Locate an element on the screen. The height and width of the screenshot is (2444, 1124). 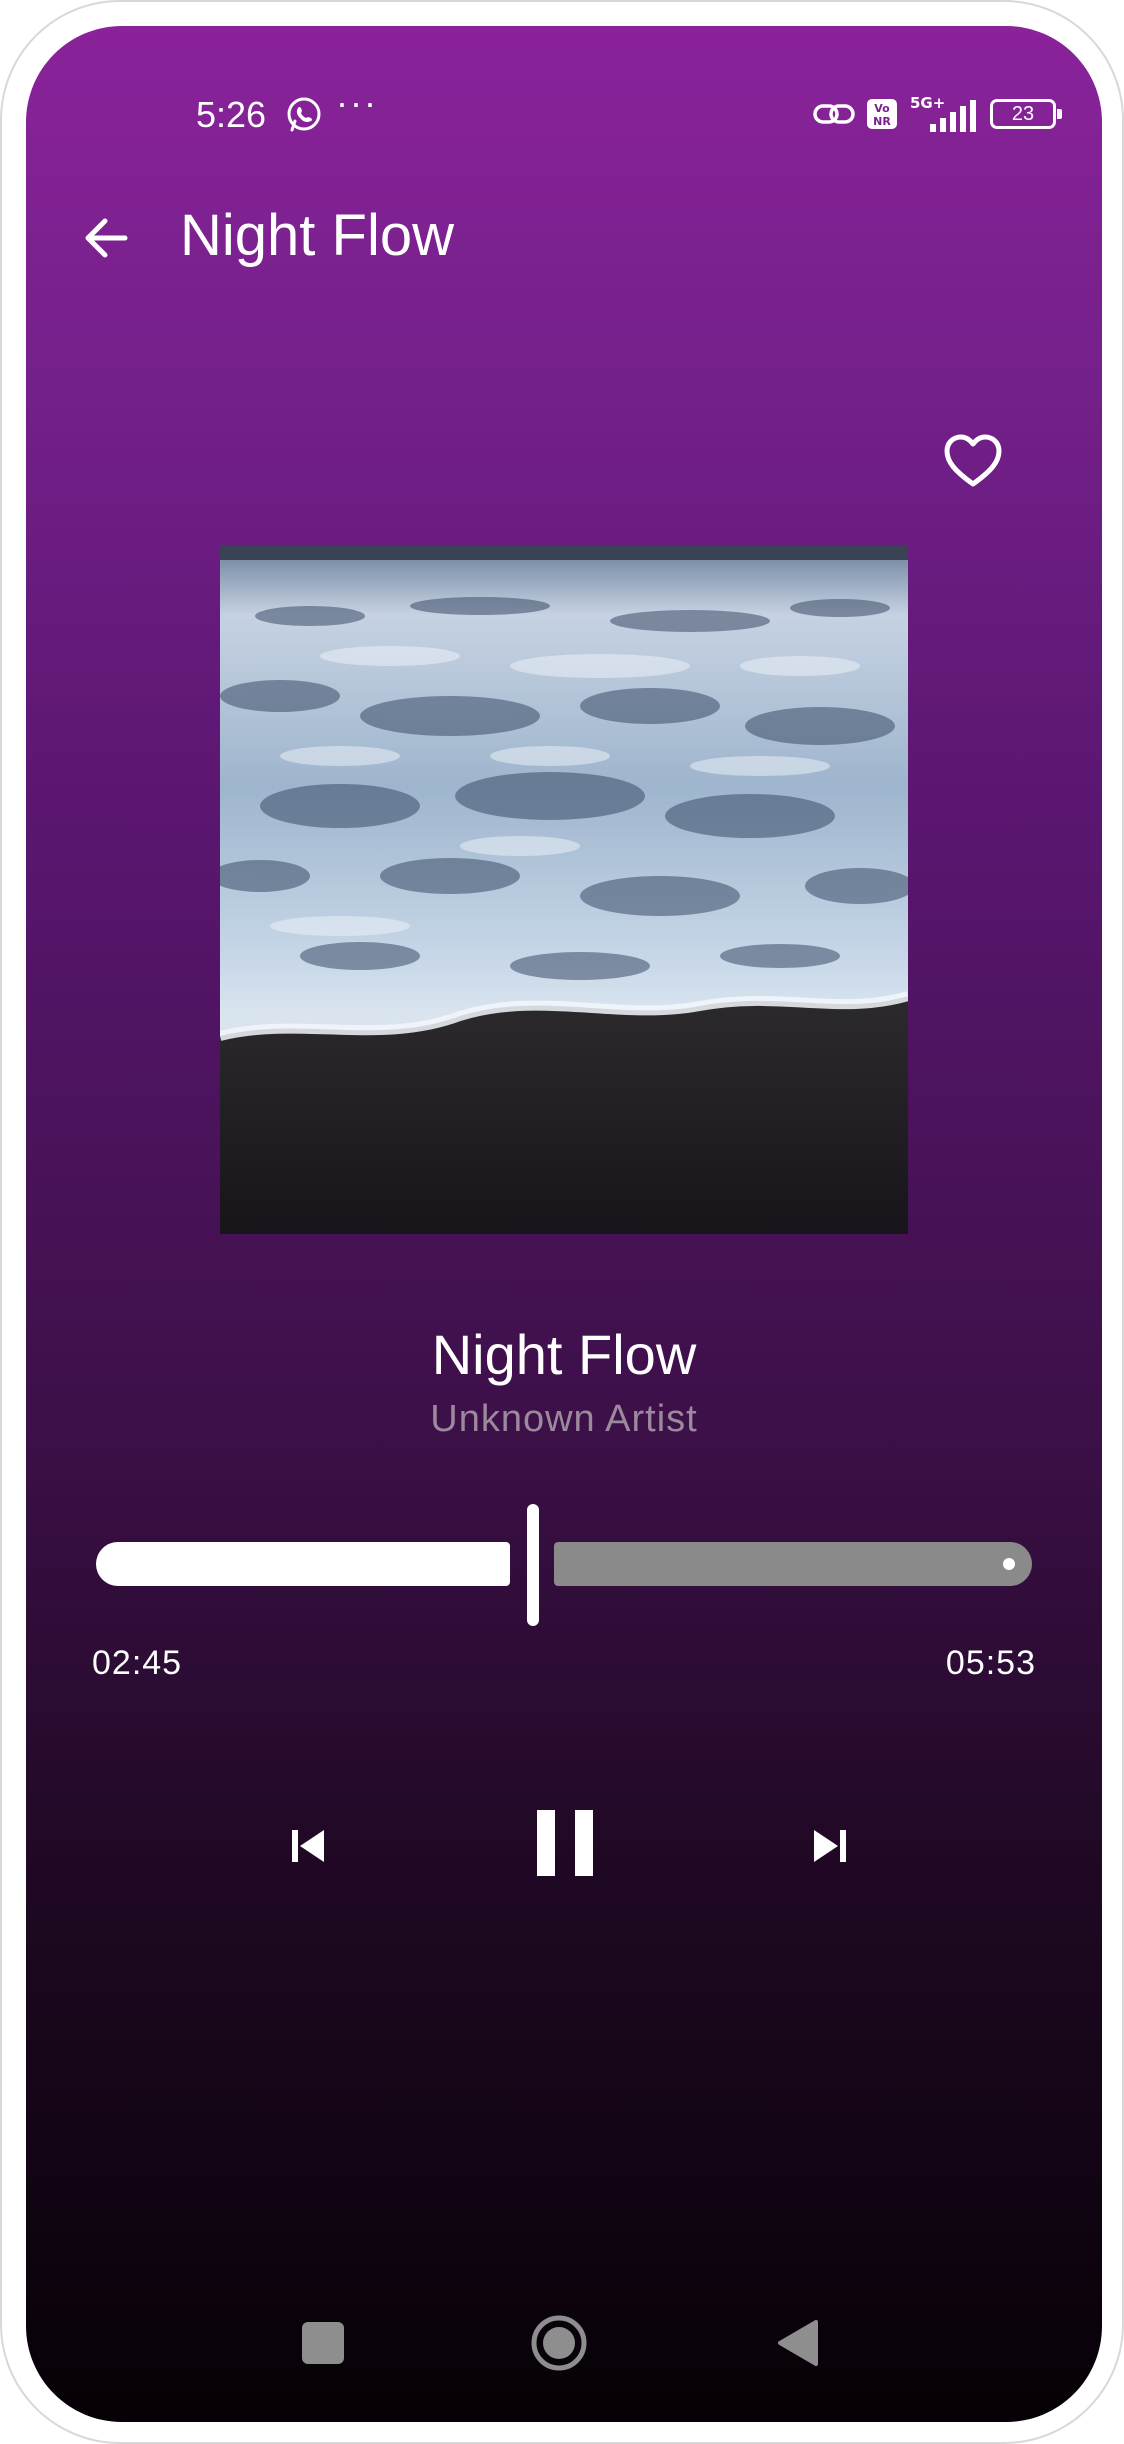
pause-icon is located at coordinates (565, 1843).